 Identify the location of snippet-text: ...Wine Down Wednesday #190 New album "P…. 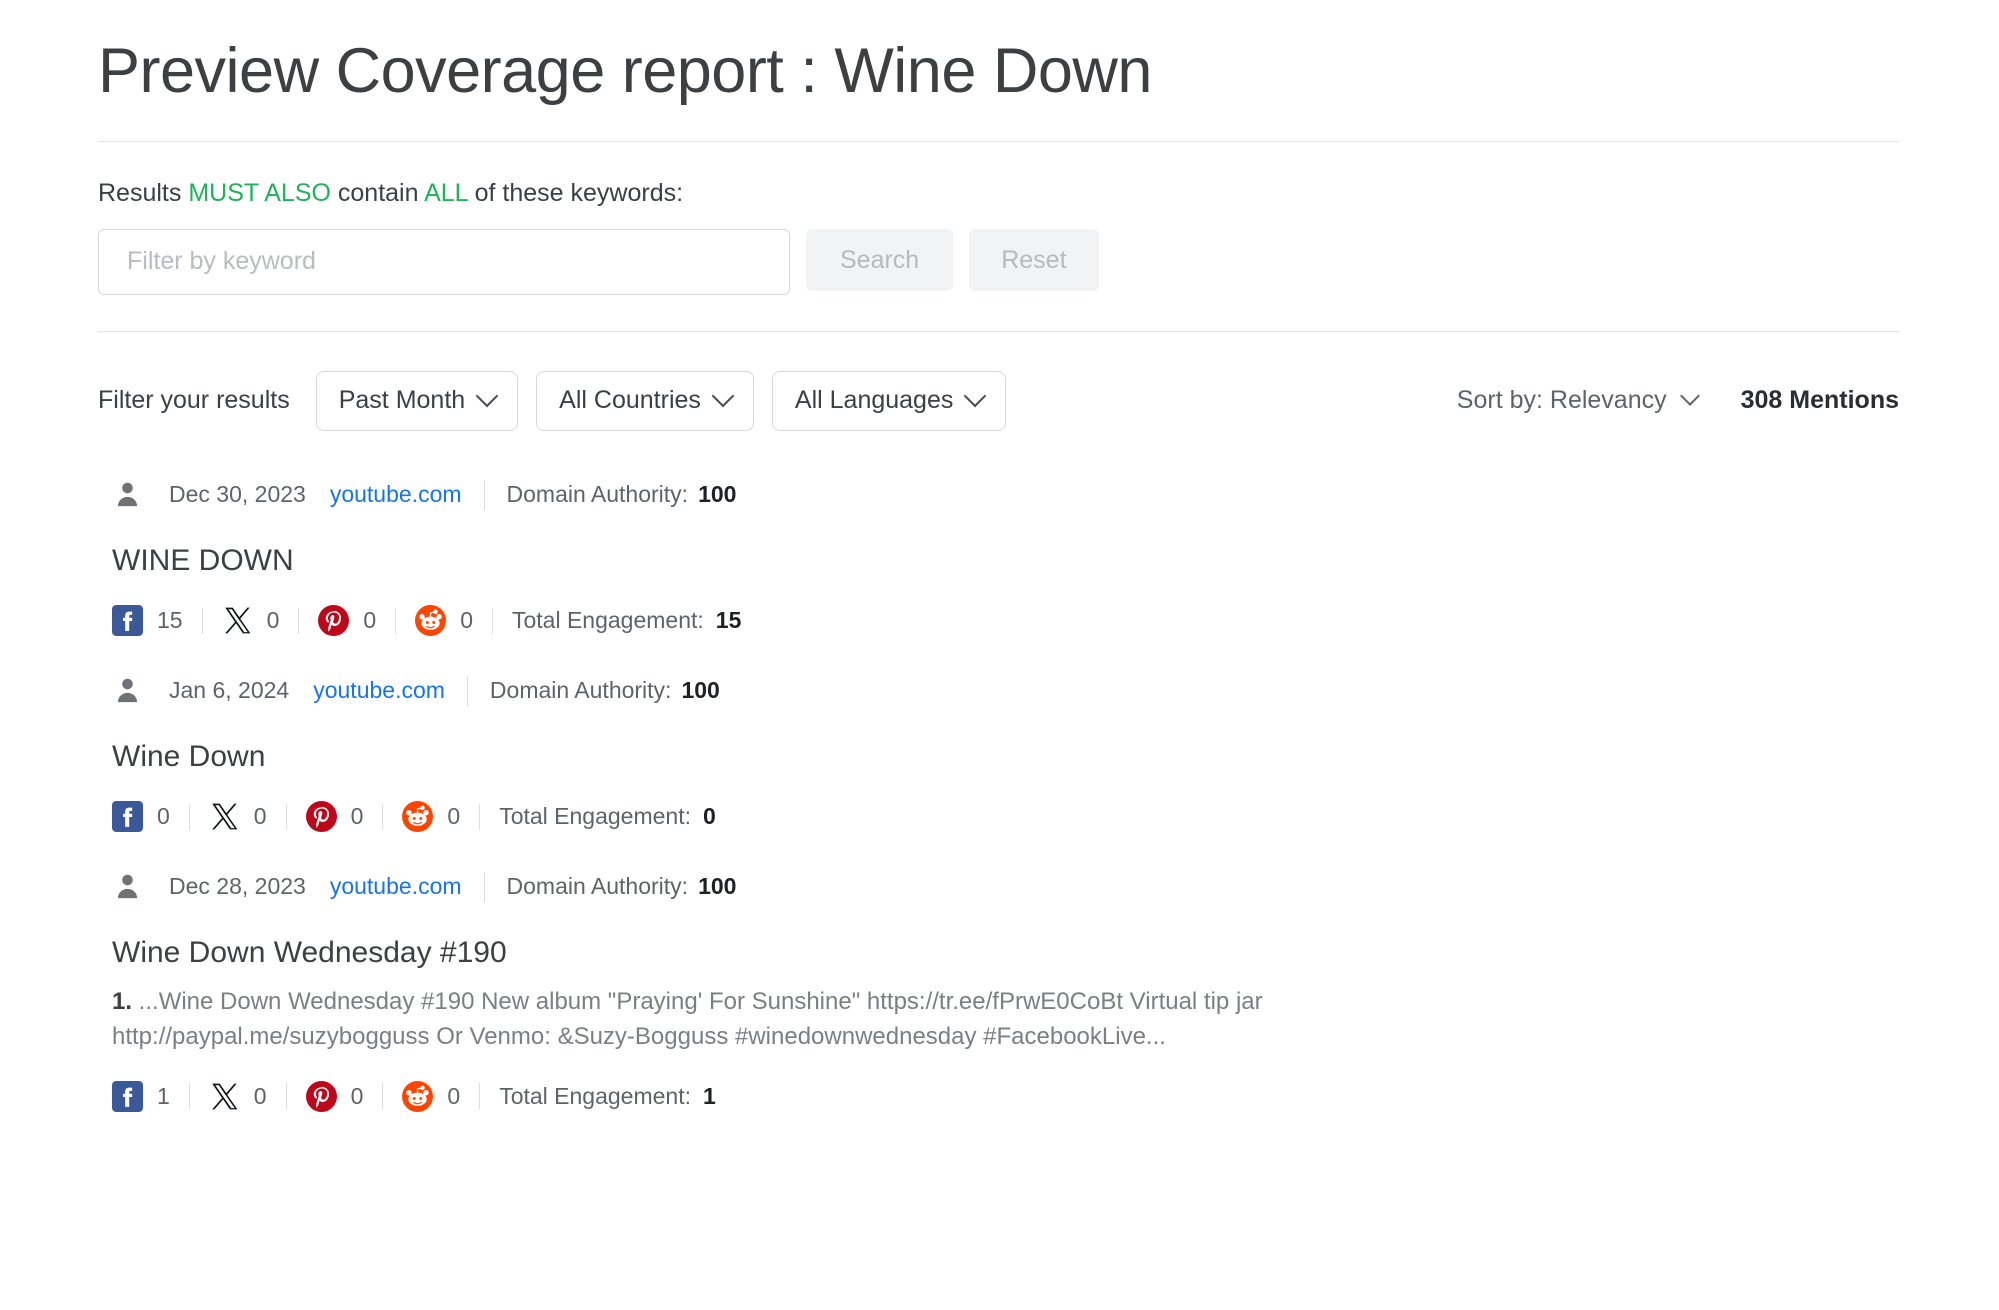
(687, 1018).